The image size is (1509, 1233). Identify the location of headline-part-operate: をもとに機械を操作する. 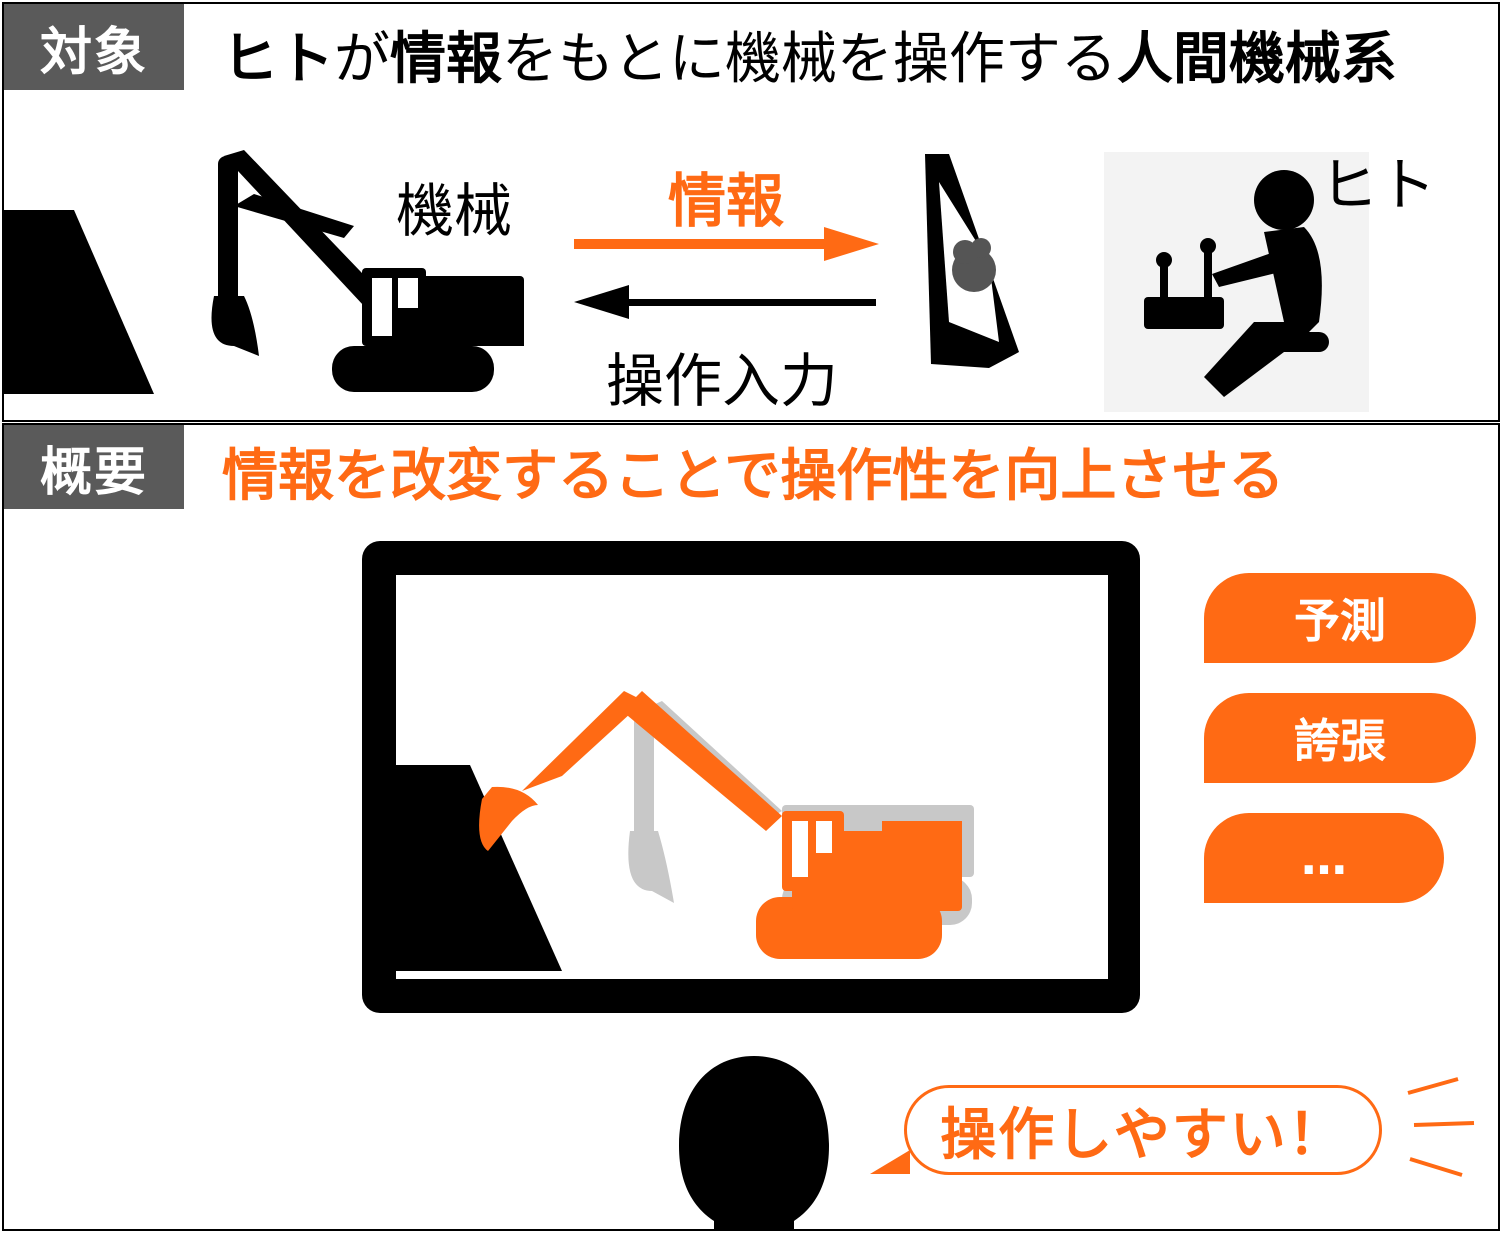
(809, 59).